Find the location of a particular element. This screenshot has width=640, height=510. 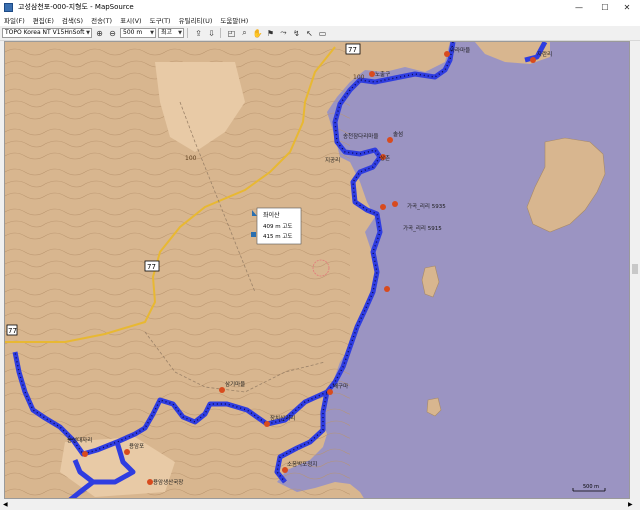

elevation-label-100: 100 is located at coordinates (191, 158).